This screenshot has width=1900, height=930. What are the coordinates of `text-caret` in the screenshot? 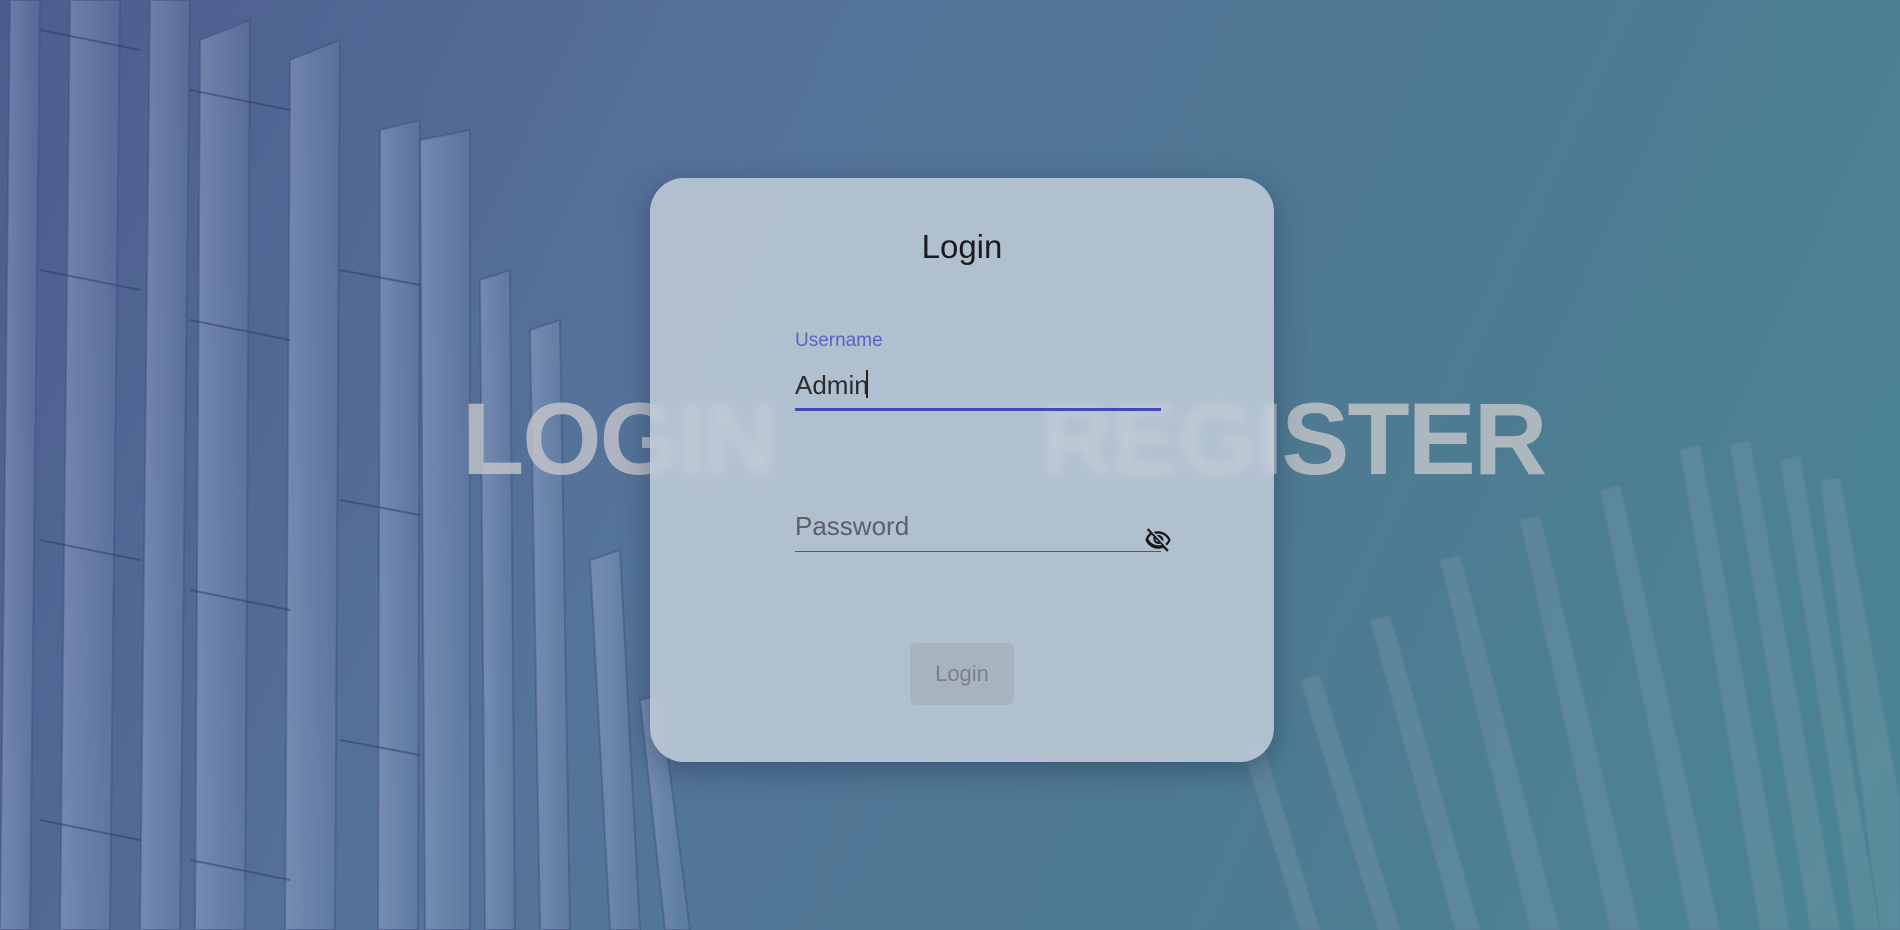 It's located at (867, 384).